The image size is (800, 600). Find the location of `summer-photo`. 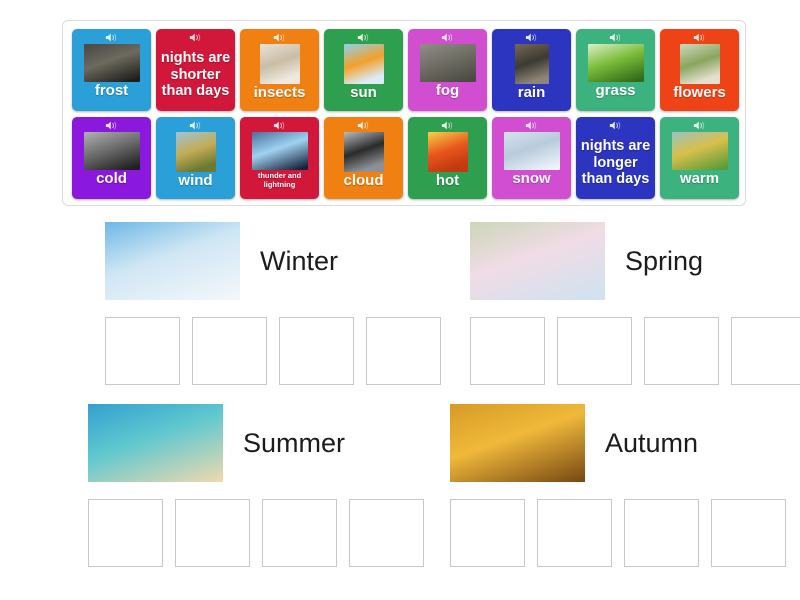

summer-photo is located at coordinates (155, 443).